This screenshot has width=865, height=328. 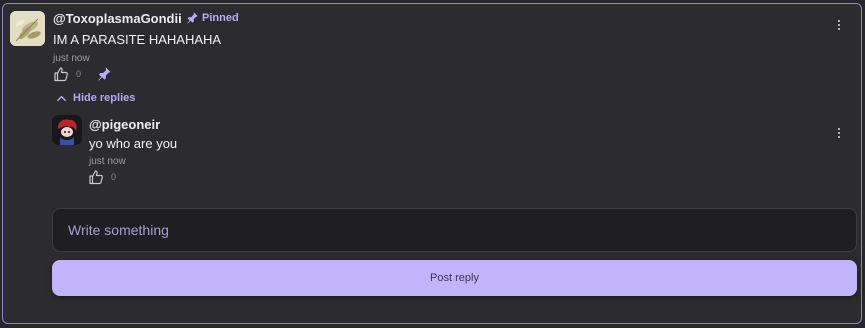 What do you see at coordinates (839, 25) in the screenshot?
I see `comment-menu-icon` at bounding box center [839, 25].